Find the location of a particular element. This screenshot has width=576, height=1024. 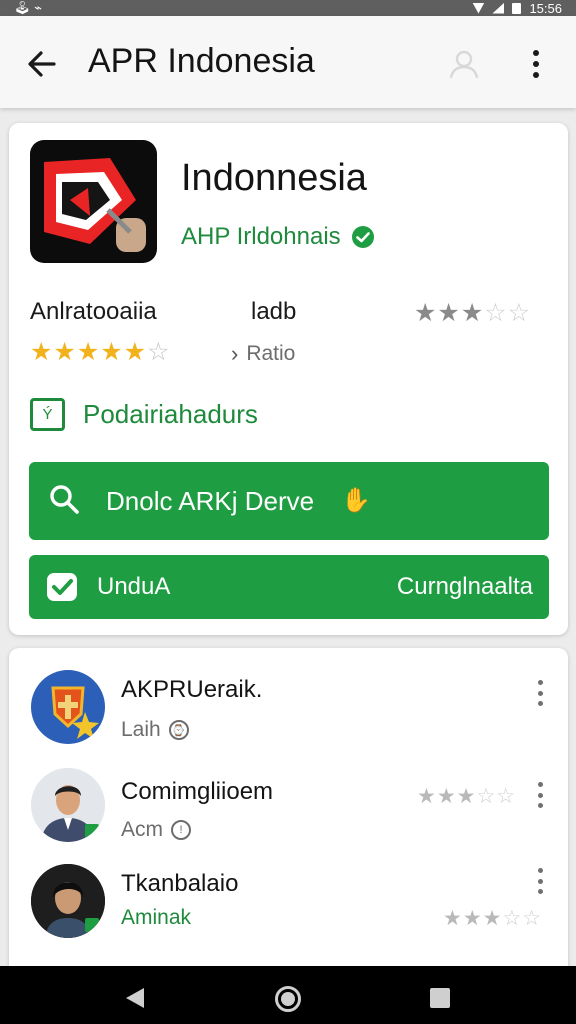

search-icon is located at coordinates (64, 499).